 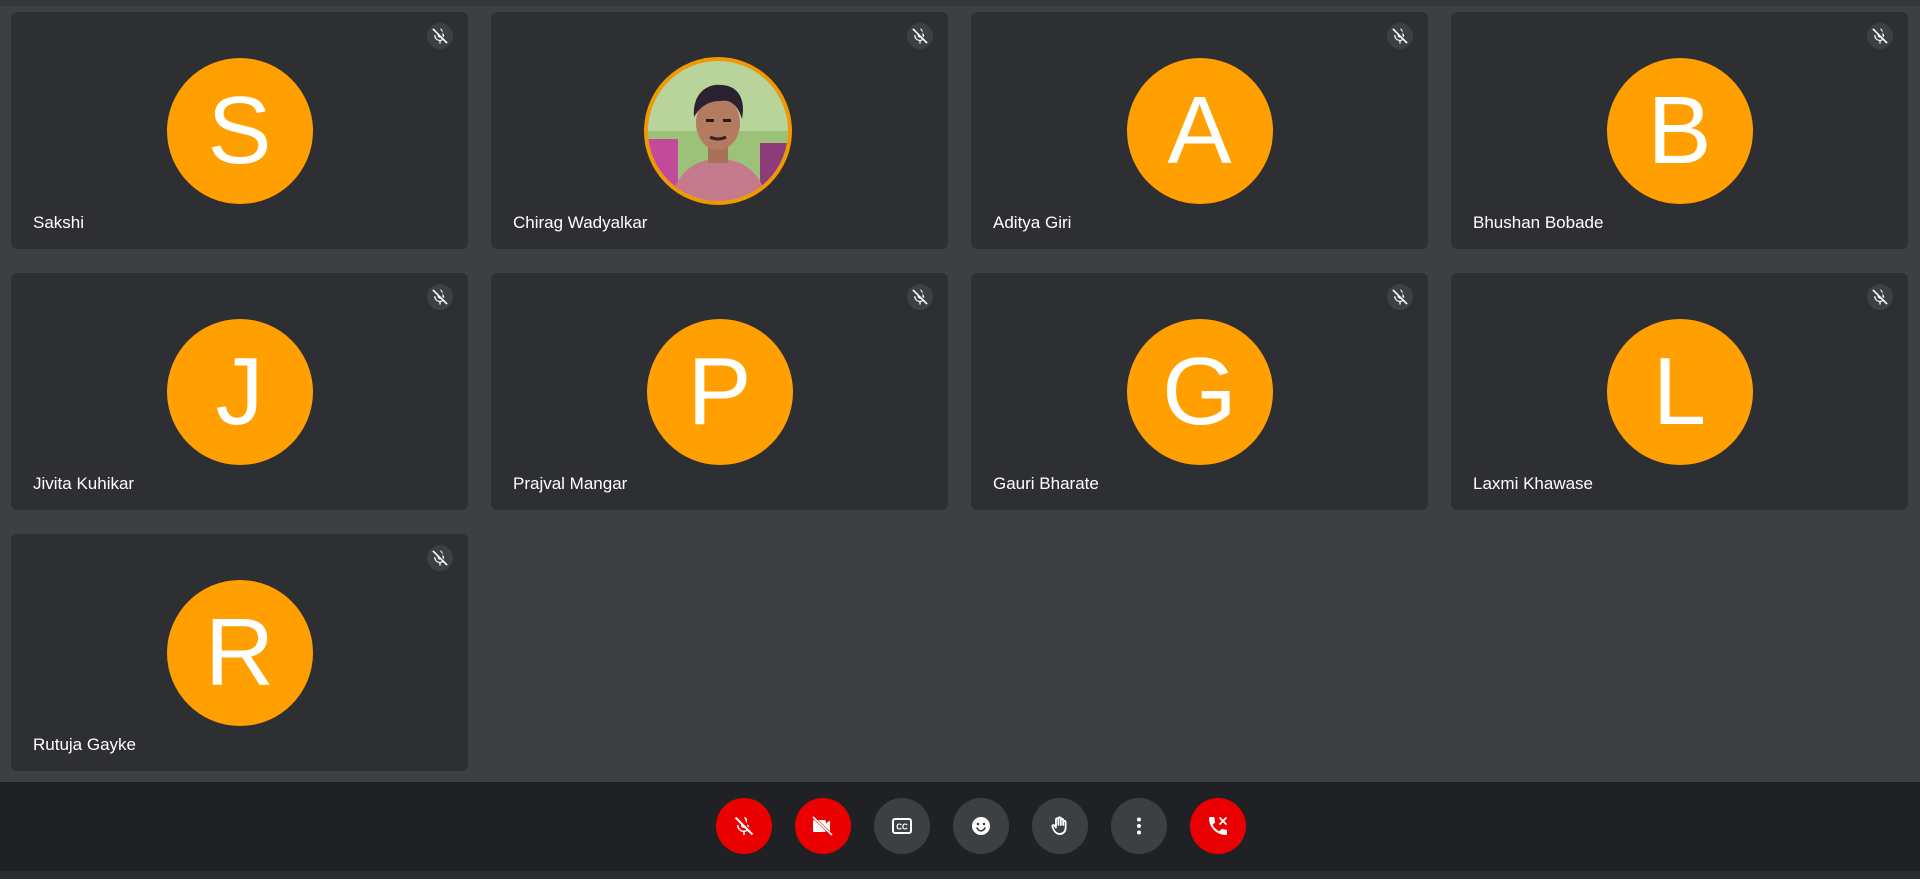 I want to click on avatar: B, so click(x=1679, y=131).